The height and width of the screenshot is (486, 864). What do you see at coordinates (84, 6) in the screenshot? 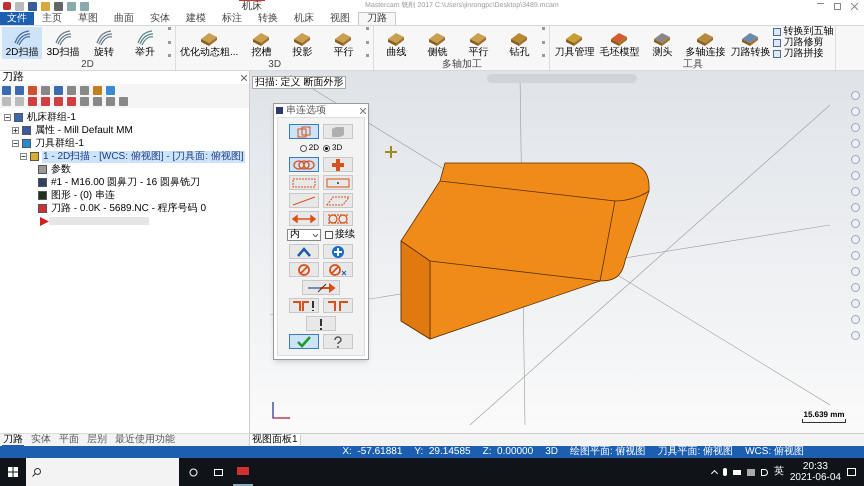
I see `redo-icon` at bounding box center [84, 6].